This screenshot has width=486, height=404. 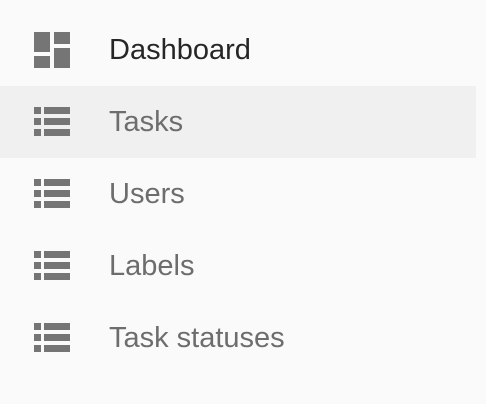 I want to click on sidebar-item-label: Tasks, so click(x=146, y=122).